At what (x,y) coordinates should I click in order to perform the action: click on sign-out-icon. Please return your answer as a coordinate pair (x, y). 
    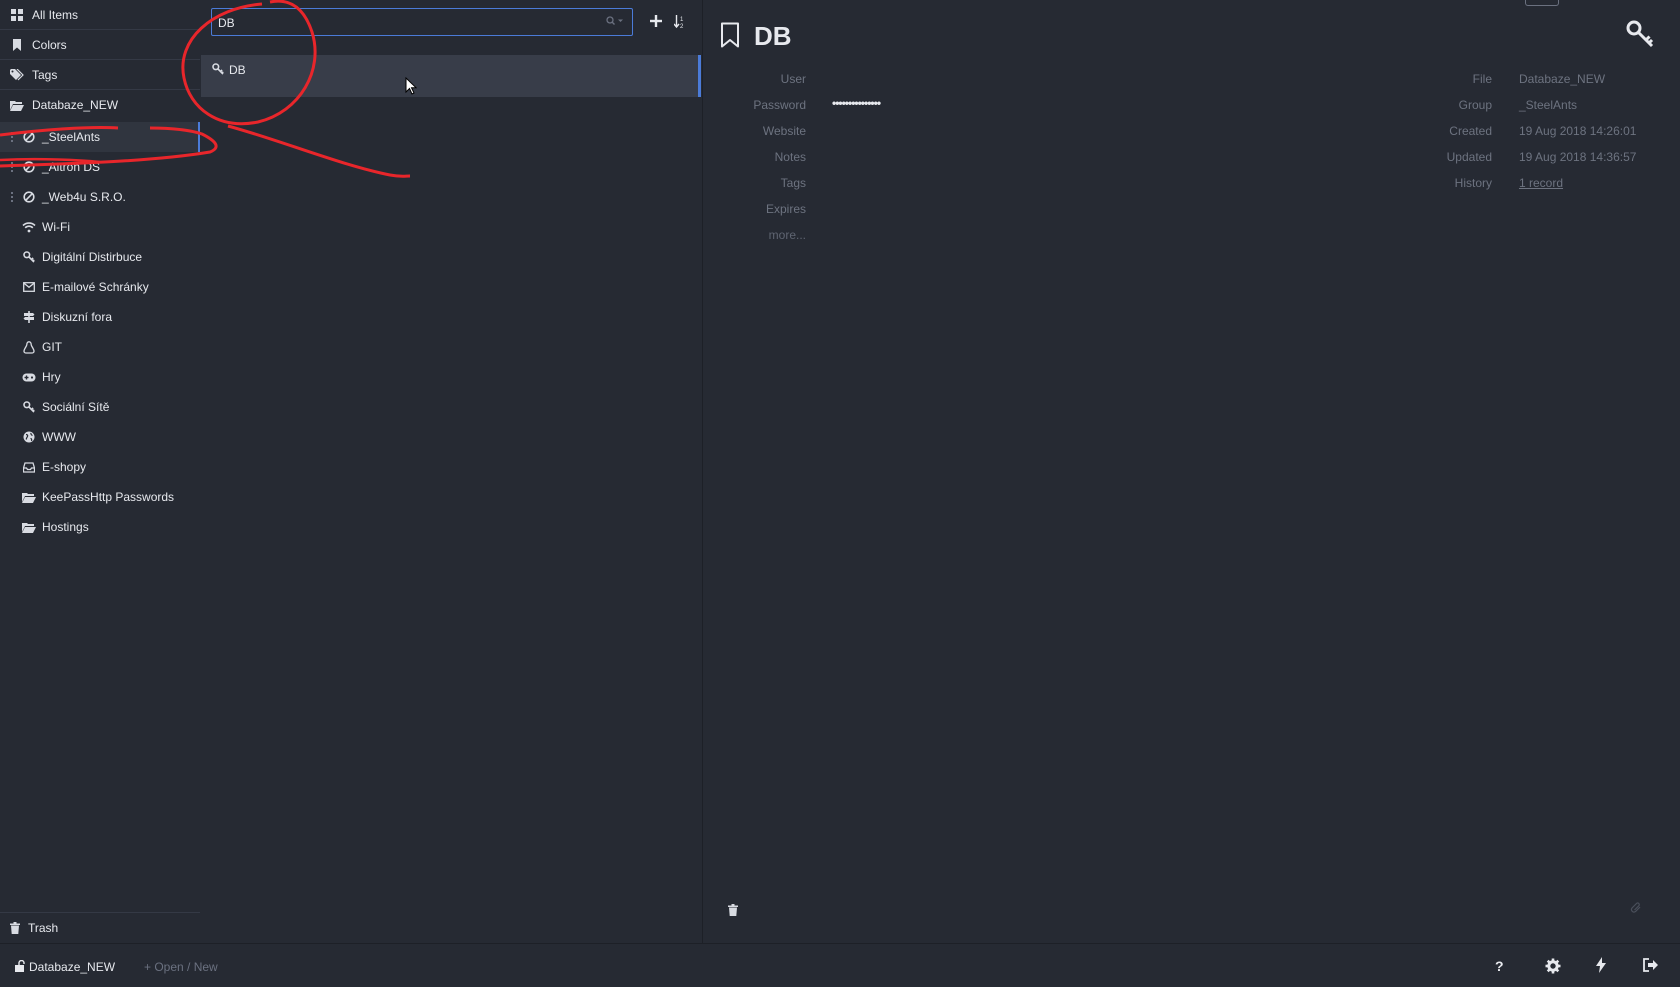
    Looking at the image, I should click on (1651, 965).